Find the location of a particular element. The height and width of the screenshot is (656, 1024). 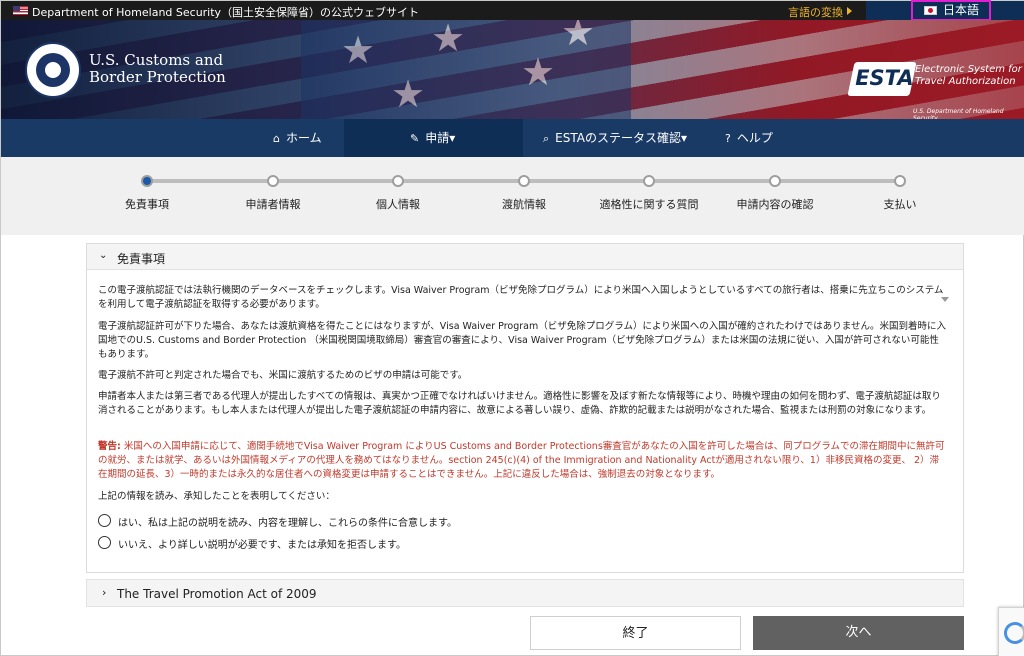

quit-button: 終了 is located at coordinates (635, 633).